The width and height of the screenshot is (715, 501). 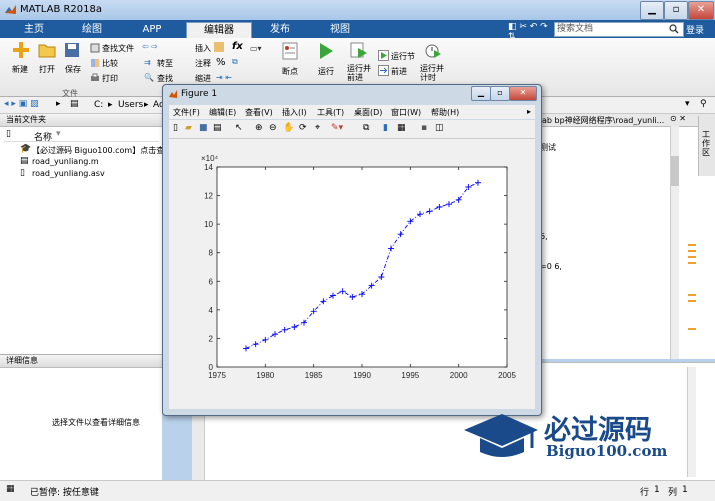 I want to click on run-button: 运行, so click(x=326, y=71).